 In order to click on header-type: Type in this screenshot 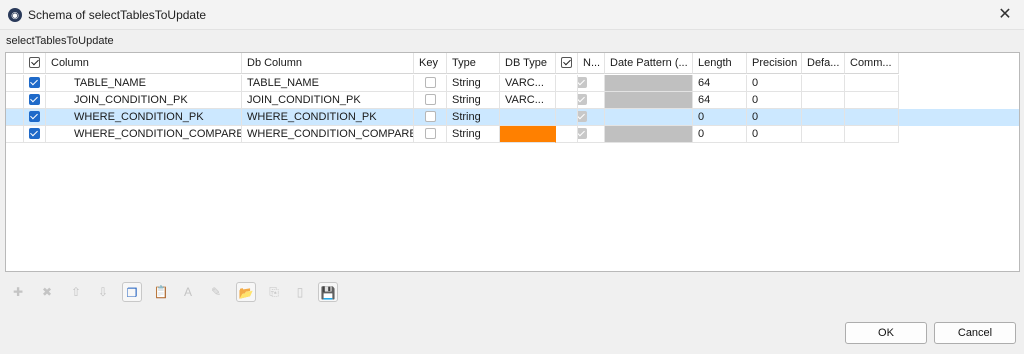, I will do `click(473, 63)`.